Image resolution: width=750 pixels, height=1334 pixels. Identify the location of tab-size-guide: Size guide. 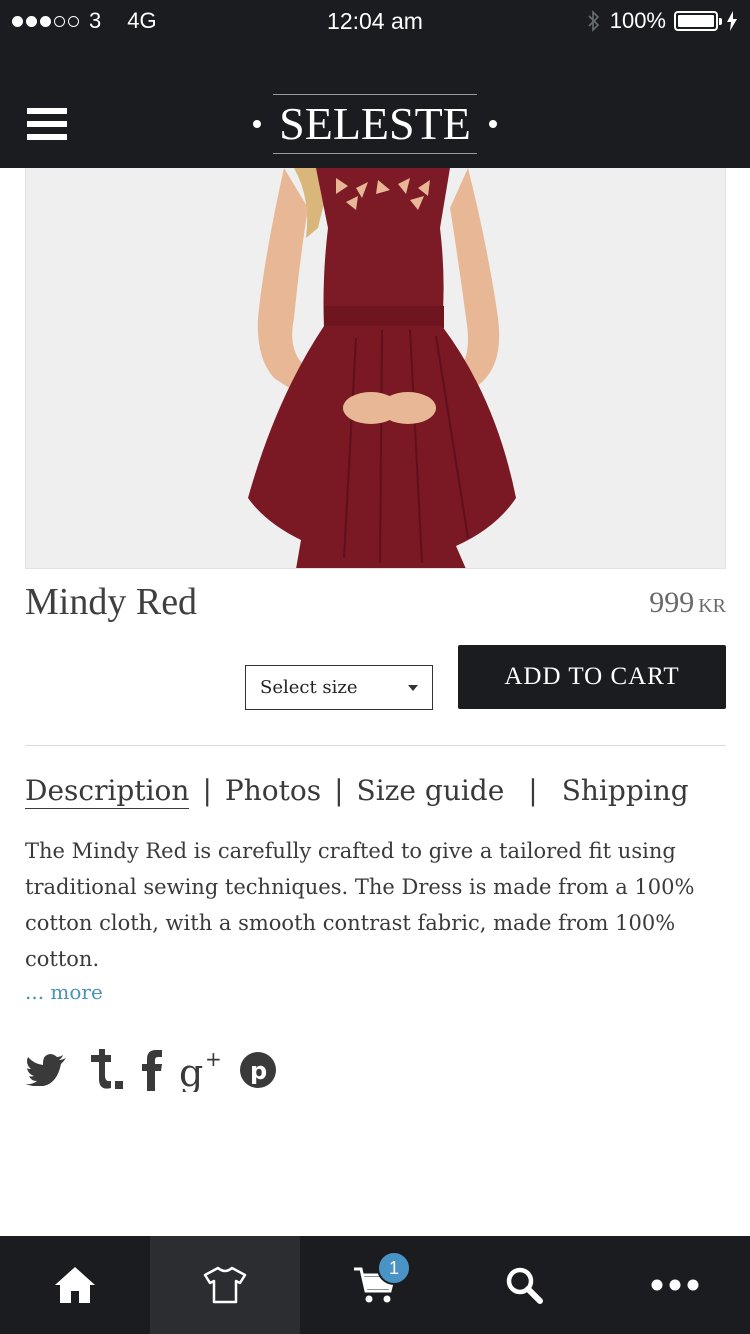
(431, 790).